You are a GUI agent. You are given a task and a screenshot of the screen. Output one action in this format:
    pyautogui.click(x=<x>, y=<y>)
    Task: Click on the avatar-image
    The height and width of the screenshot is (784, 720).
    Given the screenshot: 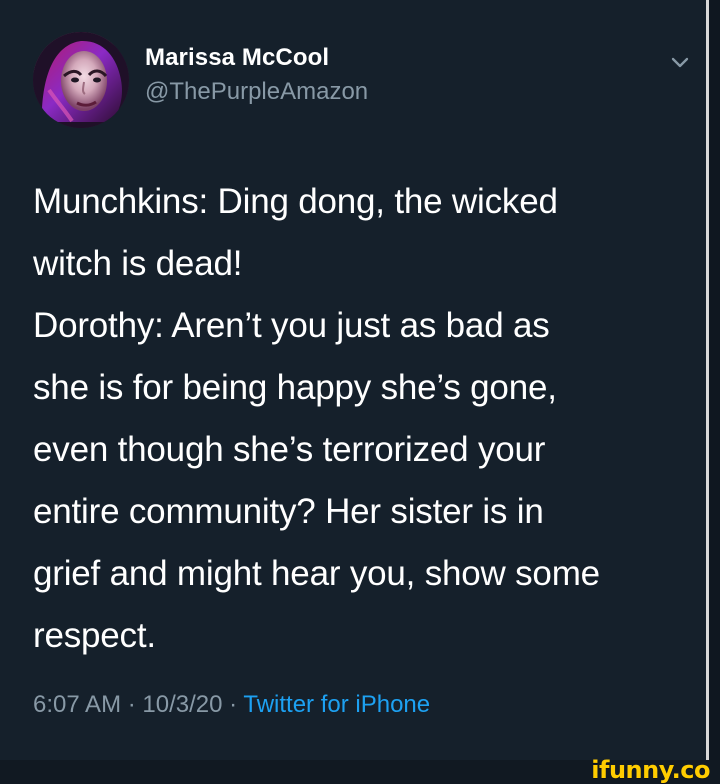 What is the action you would take?
    pyautogui.click(x=81, y=80)
    